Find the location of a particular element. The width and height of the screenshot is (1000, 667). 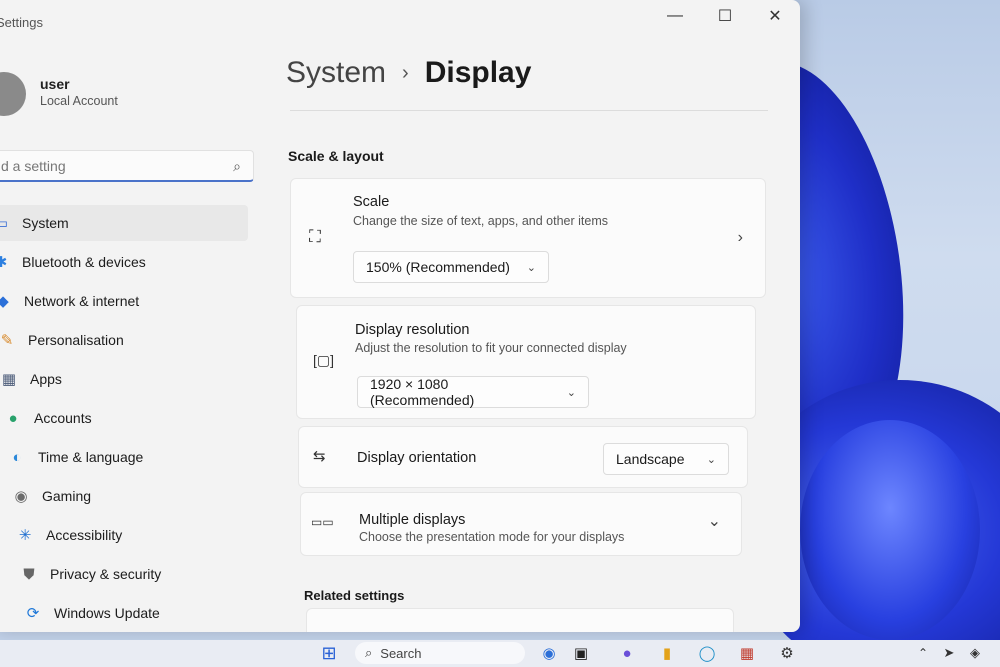

scale-dropdown: 150% (Recommended) ⌄ is located at coordinates (451, 267).